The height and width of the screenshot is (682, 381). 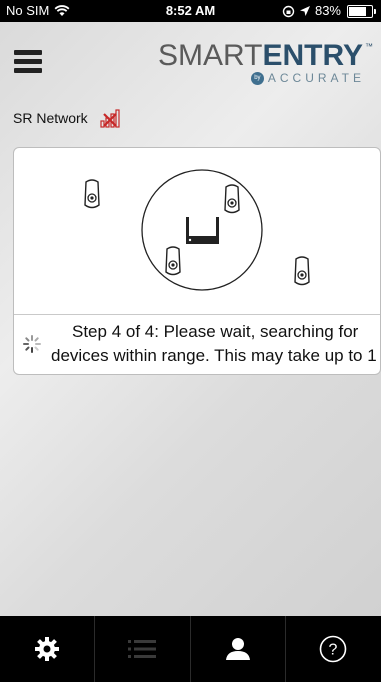 What do you see at coordinates (312, 55) in the screenshot?
I see `brand-entry: ENTRY` at bounding box center [312, 55].